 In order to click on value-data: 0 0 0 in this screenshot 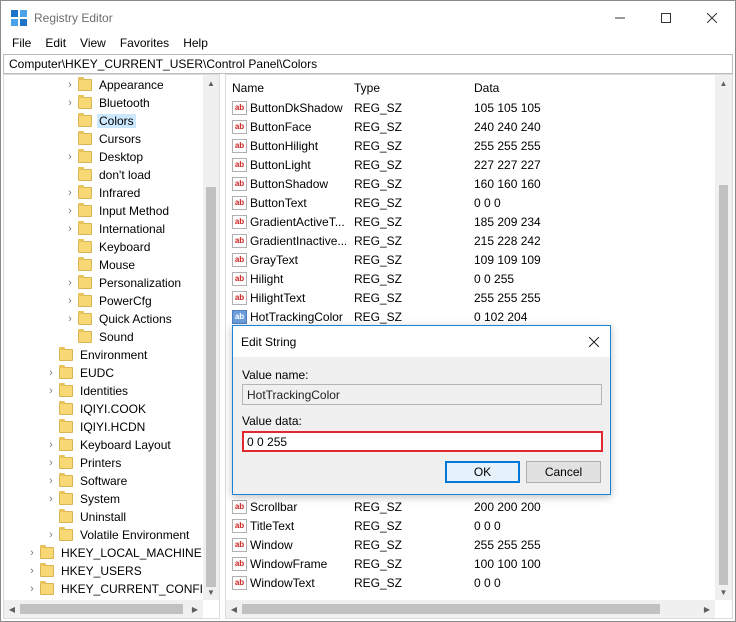, I will do `click(487, 583)`.